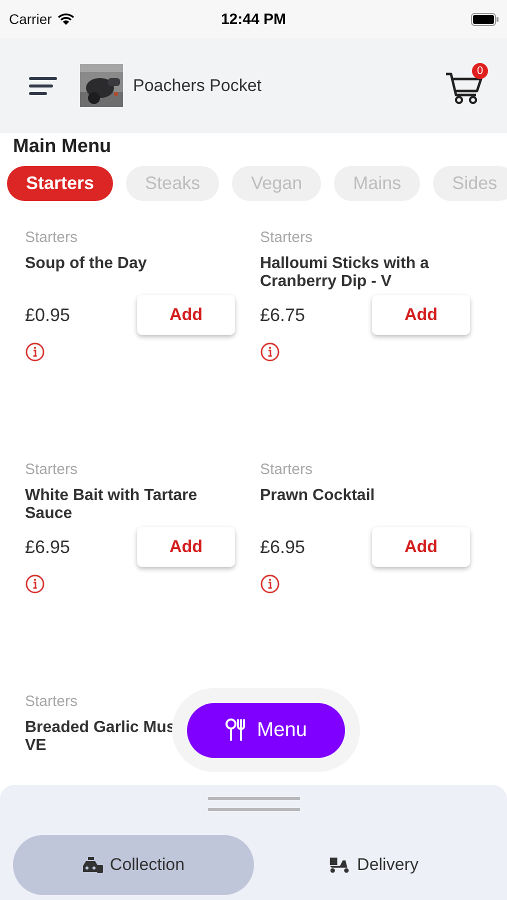 Image resolution: width=507 pixels, height=900 pixels. I want to click on clock-time: 12:44 PM, so click(254, 19).